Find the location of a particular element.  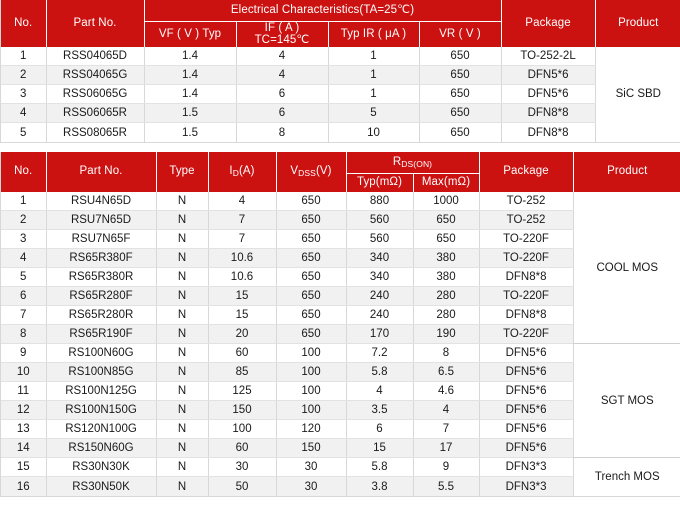

col-header-rds-typ: Typ(mΩ) is located at coordinates (380, 182).